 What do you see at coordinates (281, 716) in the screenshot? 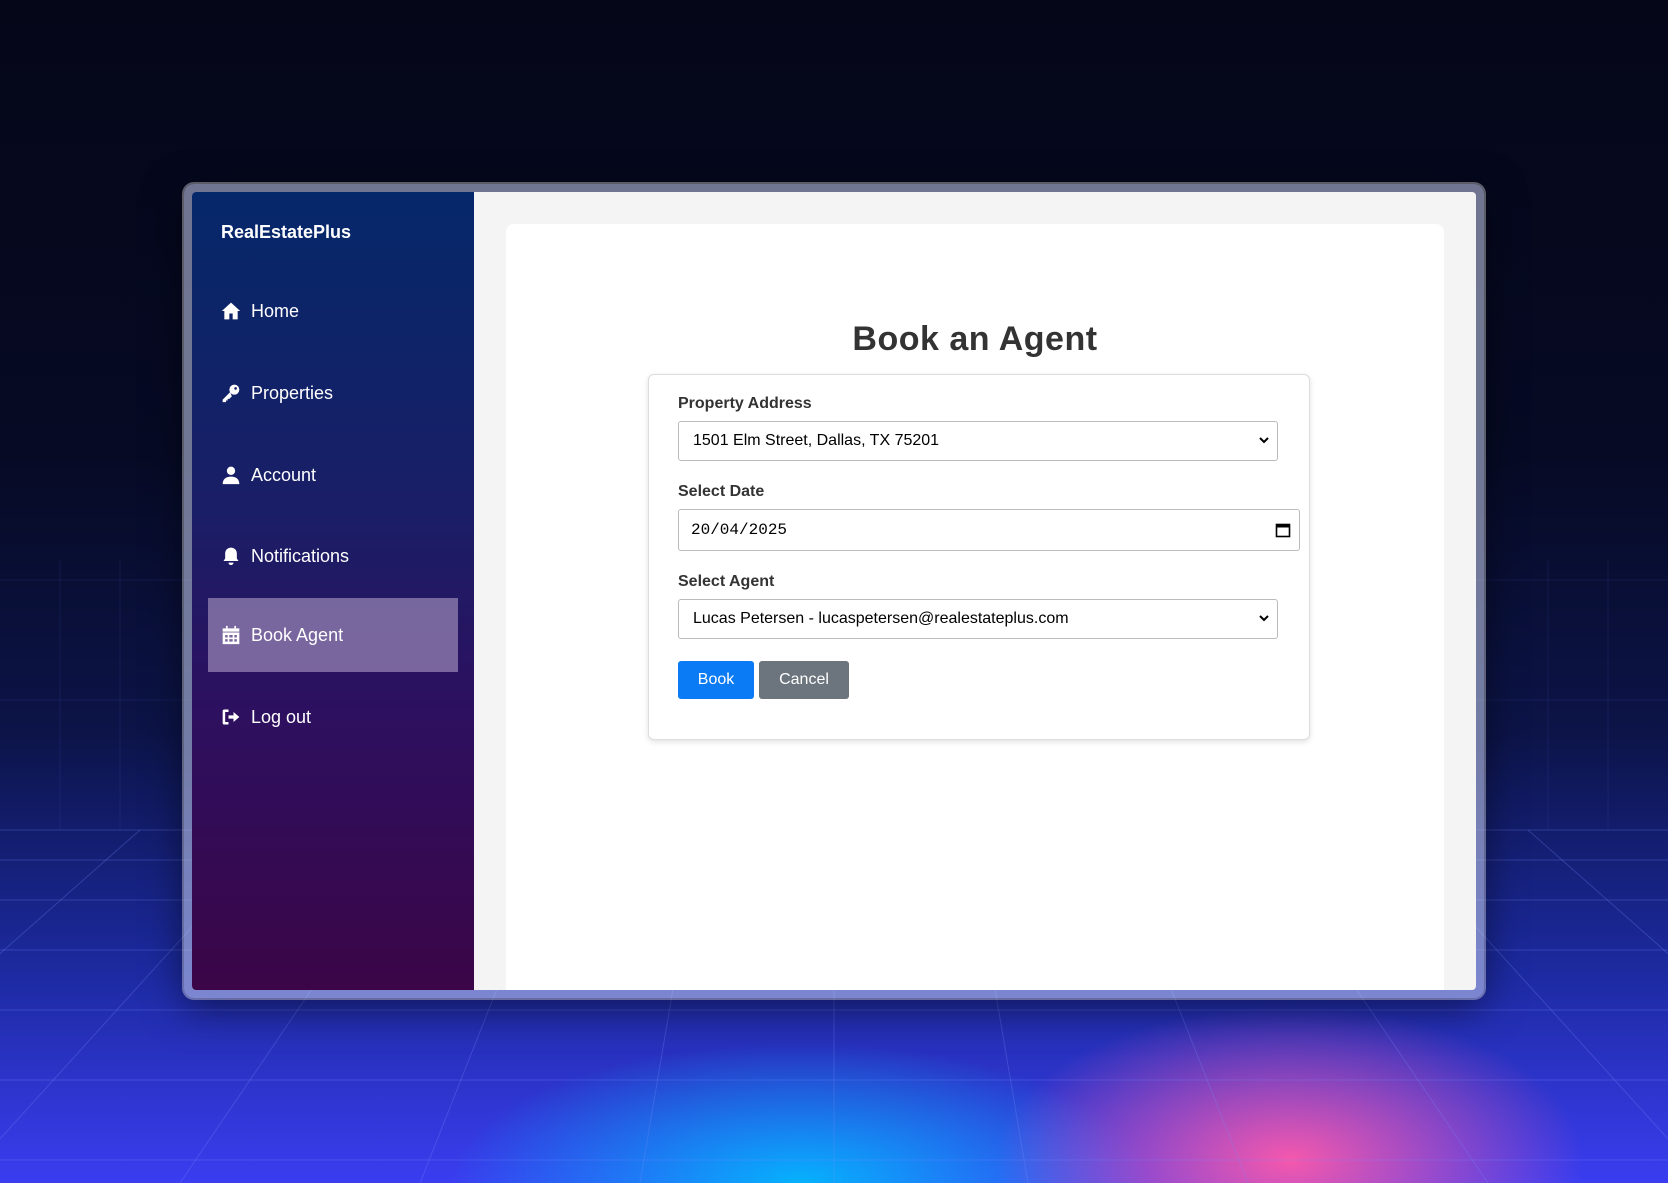
I see `sidebar-item-label: Log out` at bounding box center [281, 716].